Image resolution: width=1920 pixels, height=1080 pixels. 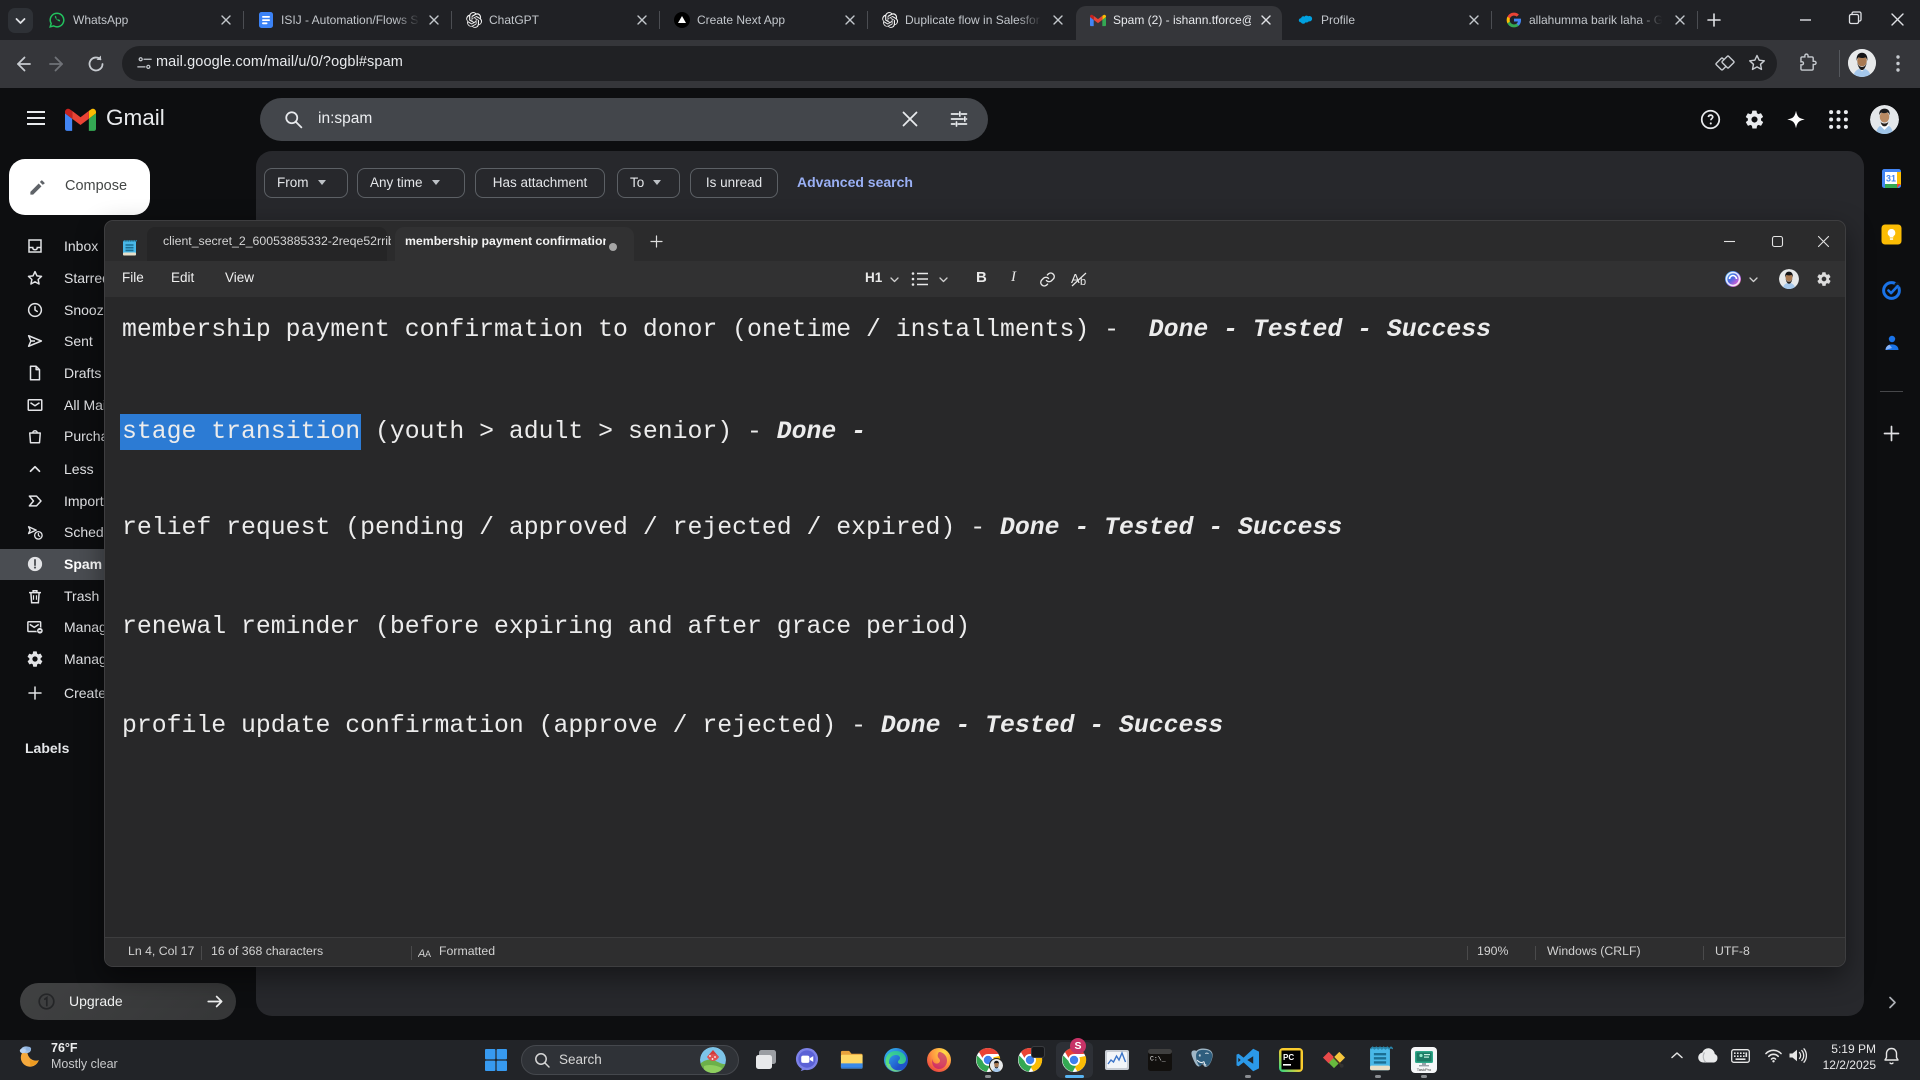 What do you see at coordinates (1158, 1059) in the screenshot?
I see `svg-text: C:\_` at bounding box center [1158, 1059].